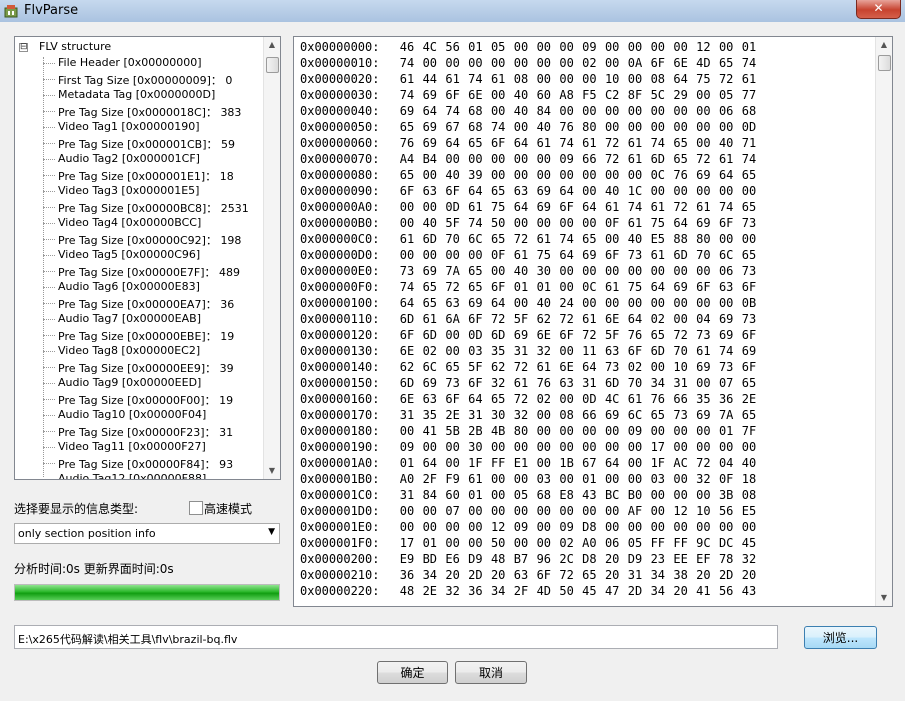 The height and width of the screenshot is (701, 905). I want to click on title-bar: FlvParse ✕, so click(452, 11).